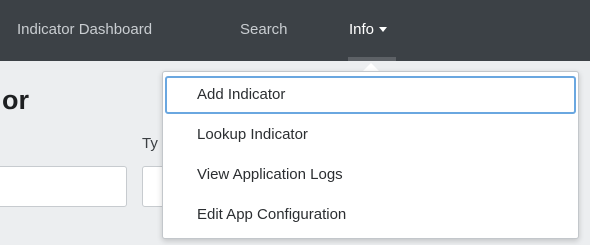 The height and width of the screenshot is (245, 590). Describe the element at coordinates (252, 134) in the screenshot. I see `menu-item-label: Lookup Indicator` at that location.